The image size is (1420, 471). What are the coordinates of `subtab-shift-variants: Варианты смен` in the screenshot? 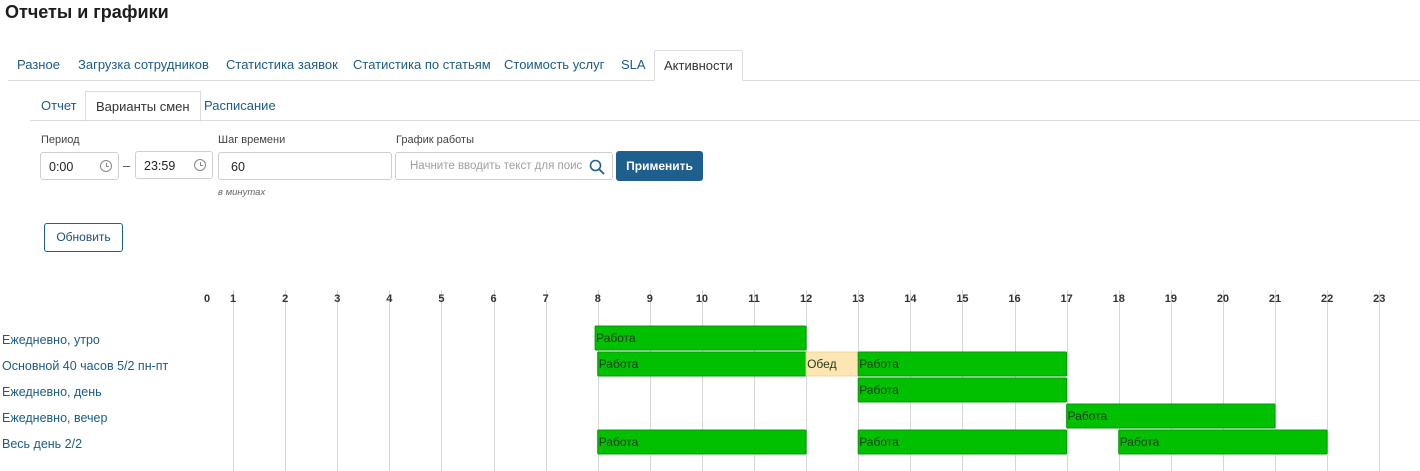 It's located at (143, 106).